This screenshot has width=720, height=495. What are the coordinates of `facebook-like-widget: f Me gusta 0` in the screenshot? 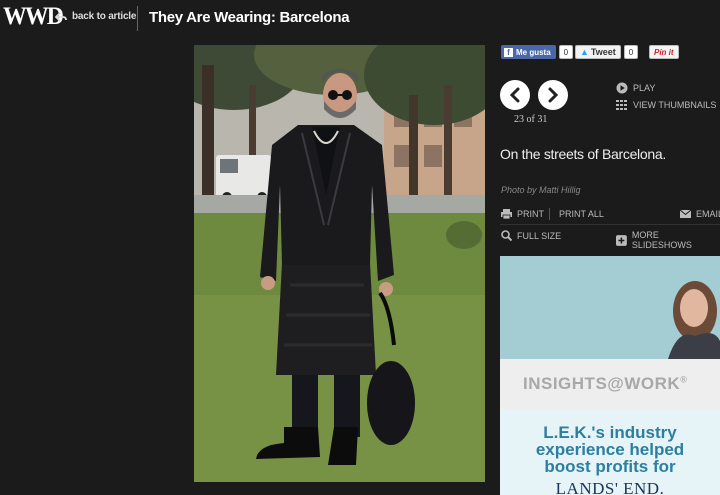 It's located at (537, 52).